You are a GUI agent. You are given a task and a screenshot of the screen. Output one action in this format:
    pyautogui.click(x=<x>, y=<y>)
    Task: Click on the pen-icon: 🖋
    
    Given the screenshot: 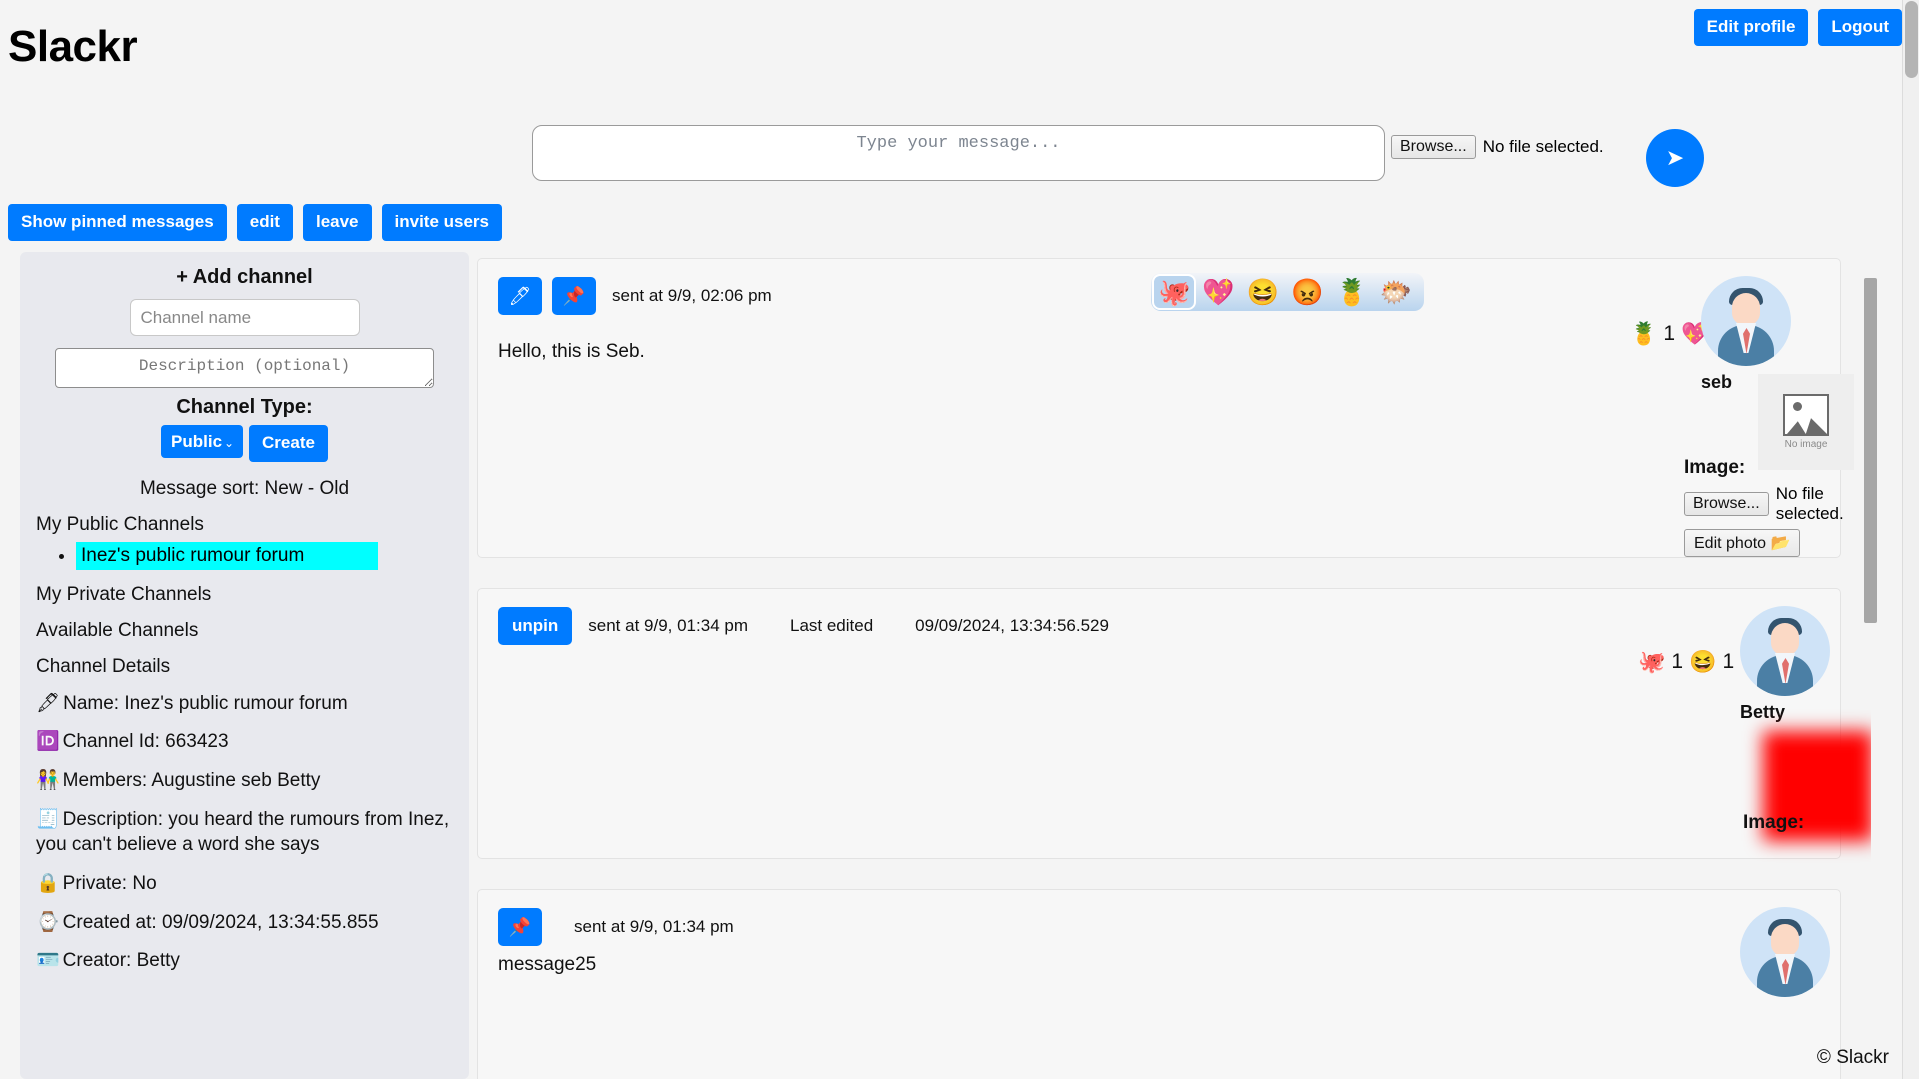 What is the action you would take?
    pyautogui.click(x=48, y=703)
    